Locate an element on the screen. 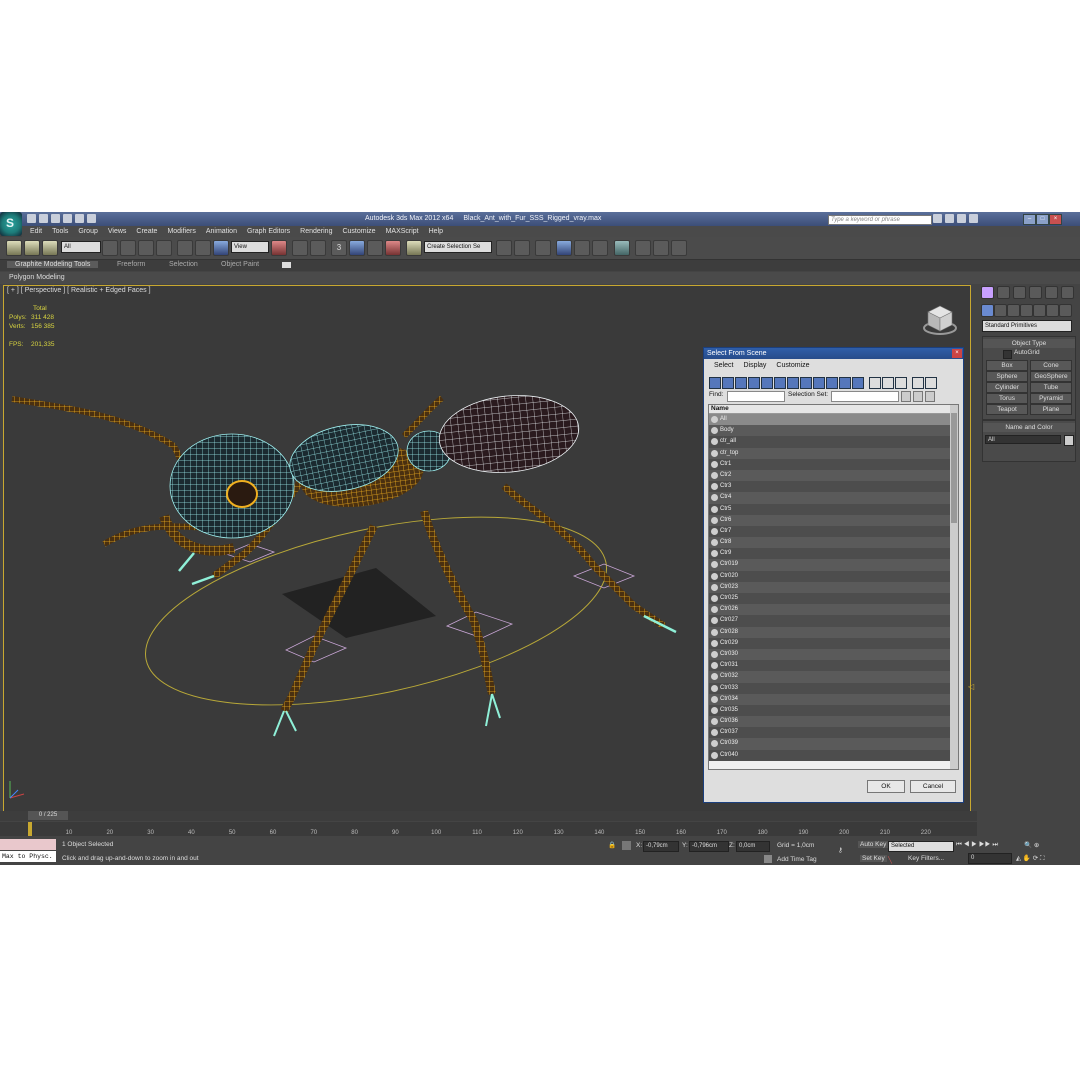  list-item: Ctr7 is located at coordinates (833, 531).